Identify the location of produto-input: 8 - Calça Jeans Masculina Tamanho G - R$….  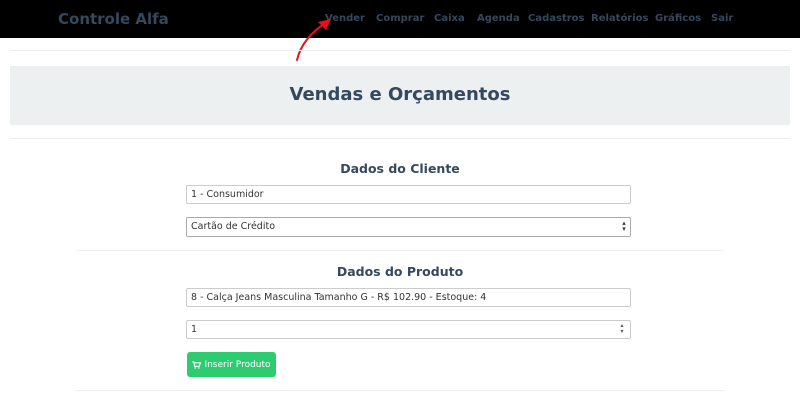
(408, 297).